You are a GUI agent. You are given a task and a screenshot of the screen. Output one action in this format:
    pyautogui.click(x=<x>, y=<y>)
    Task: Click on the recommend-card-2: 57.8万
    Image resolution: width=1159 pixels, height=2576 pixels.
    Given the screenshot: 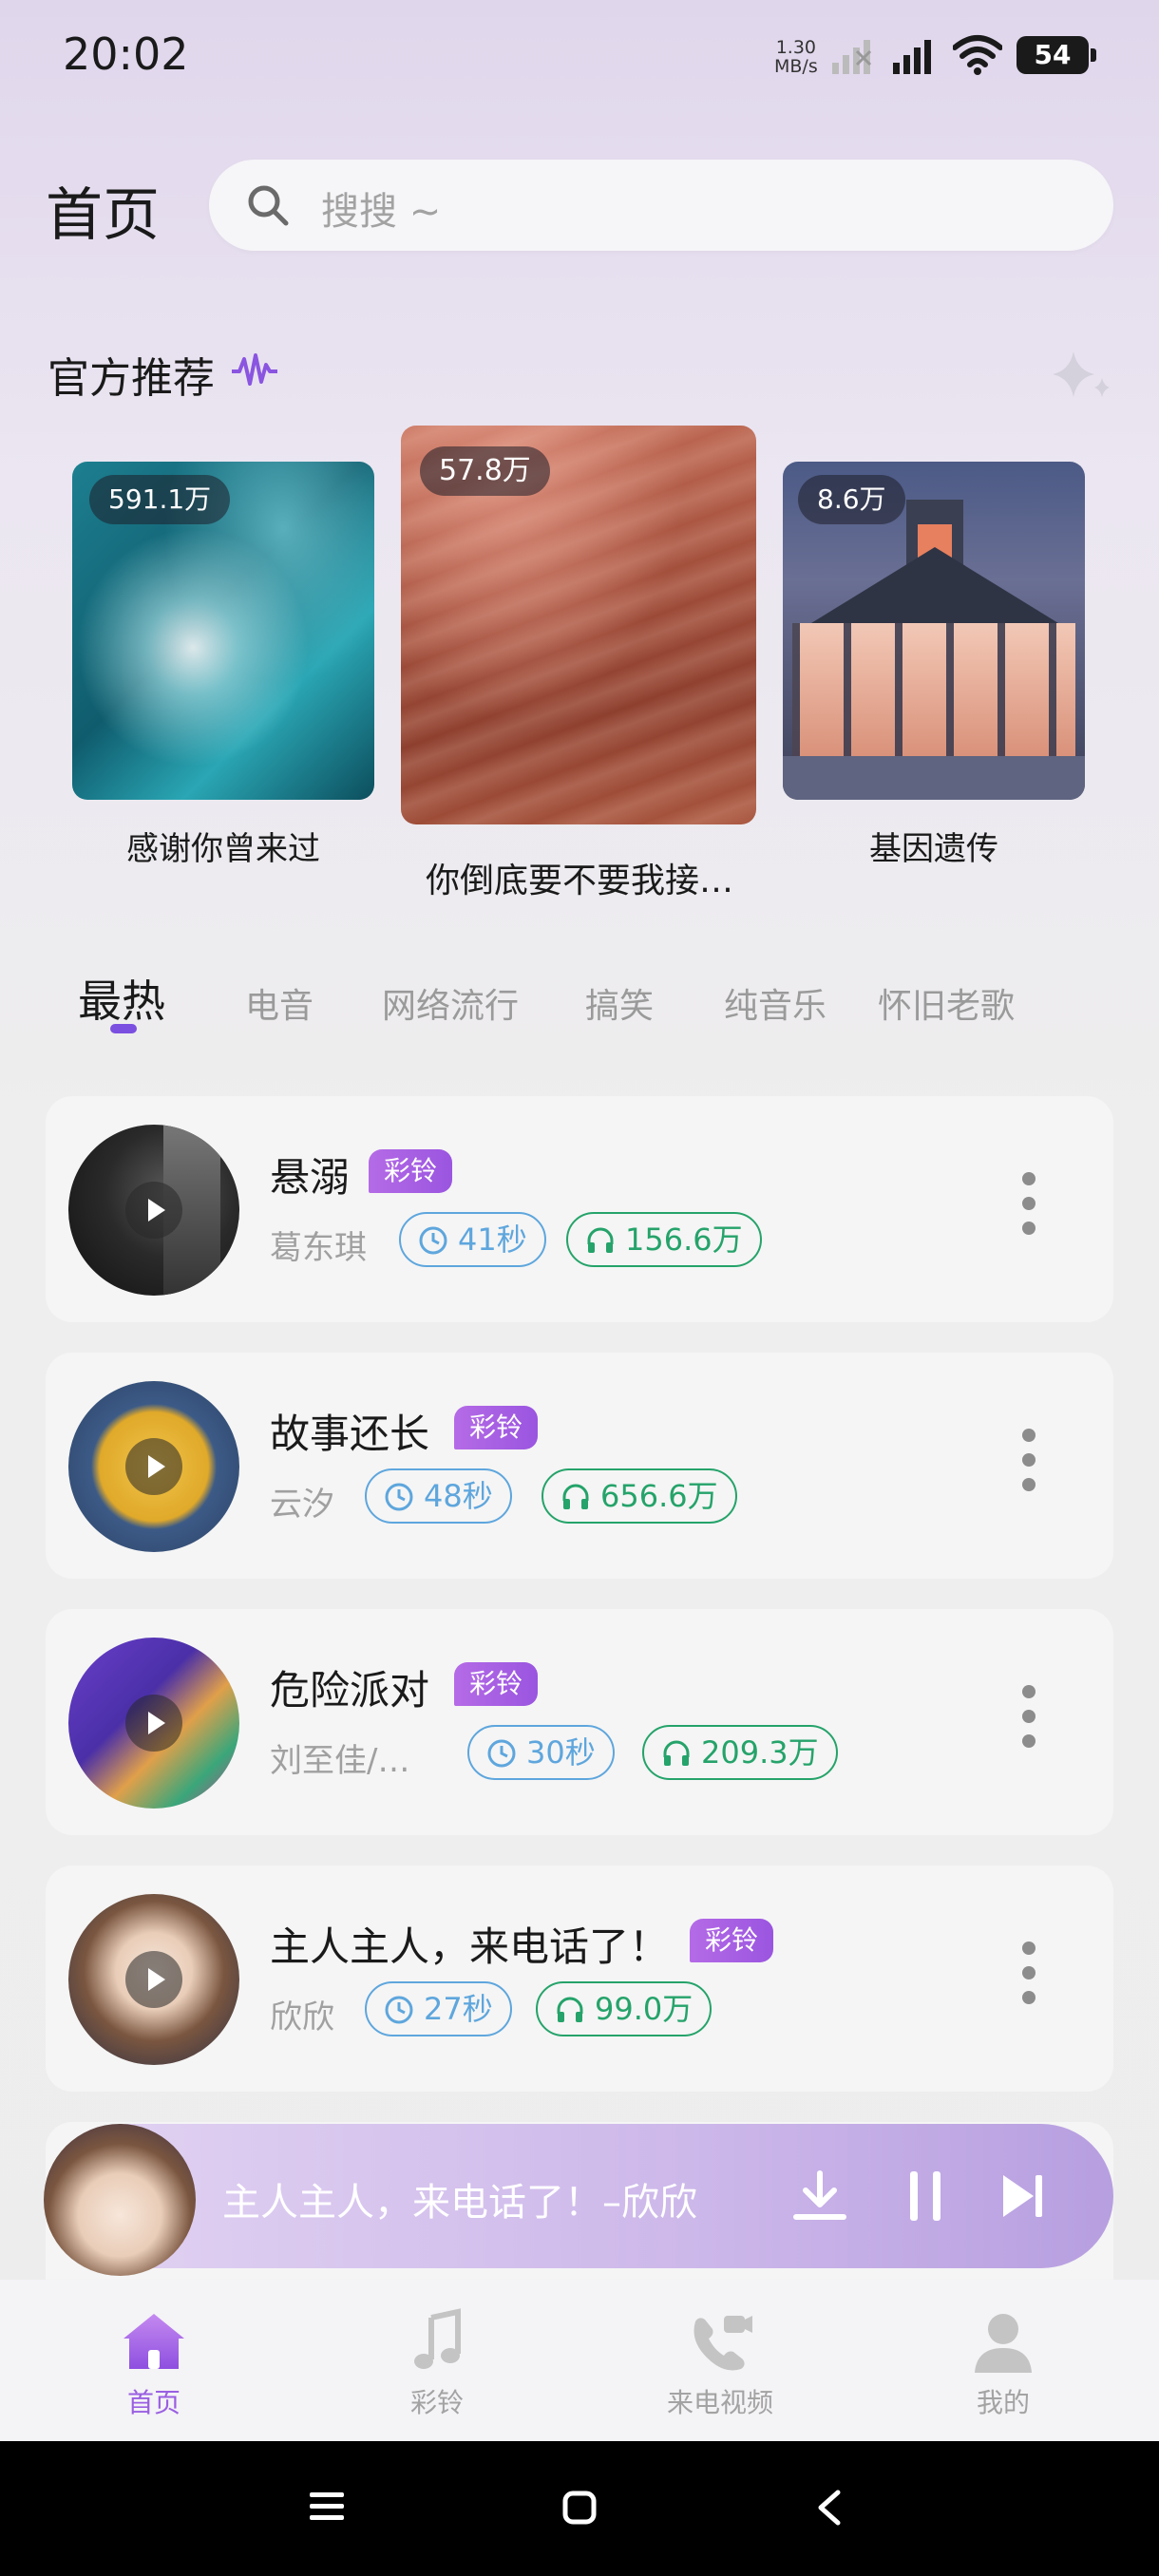 What is the action you would take?
    pyautogui.click(x=578, y=625)
    